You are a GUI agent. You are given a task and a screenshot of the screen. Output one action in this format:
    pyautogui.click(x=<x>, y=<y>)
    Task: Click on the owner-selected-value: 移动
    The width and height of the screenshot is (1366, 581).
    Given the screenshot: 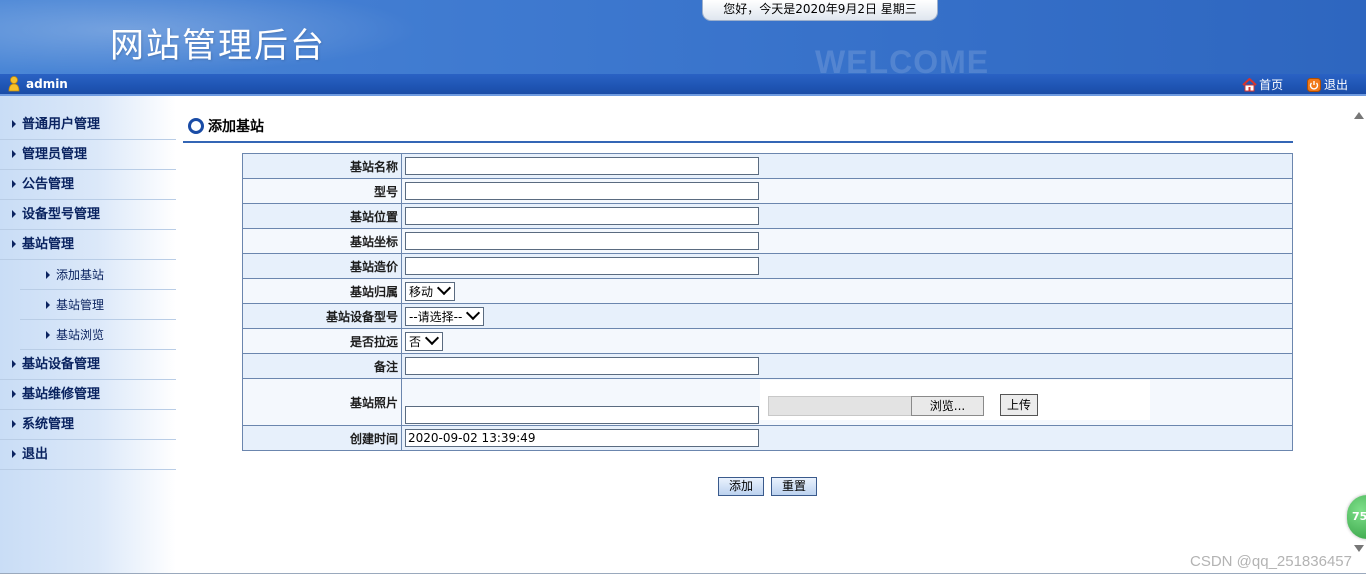 What is the action you would take?
    pyautogui.click(x=421, y=291)
    